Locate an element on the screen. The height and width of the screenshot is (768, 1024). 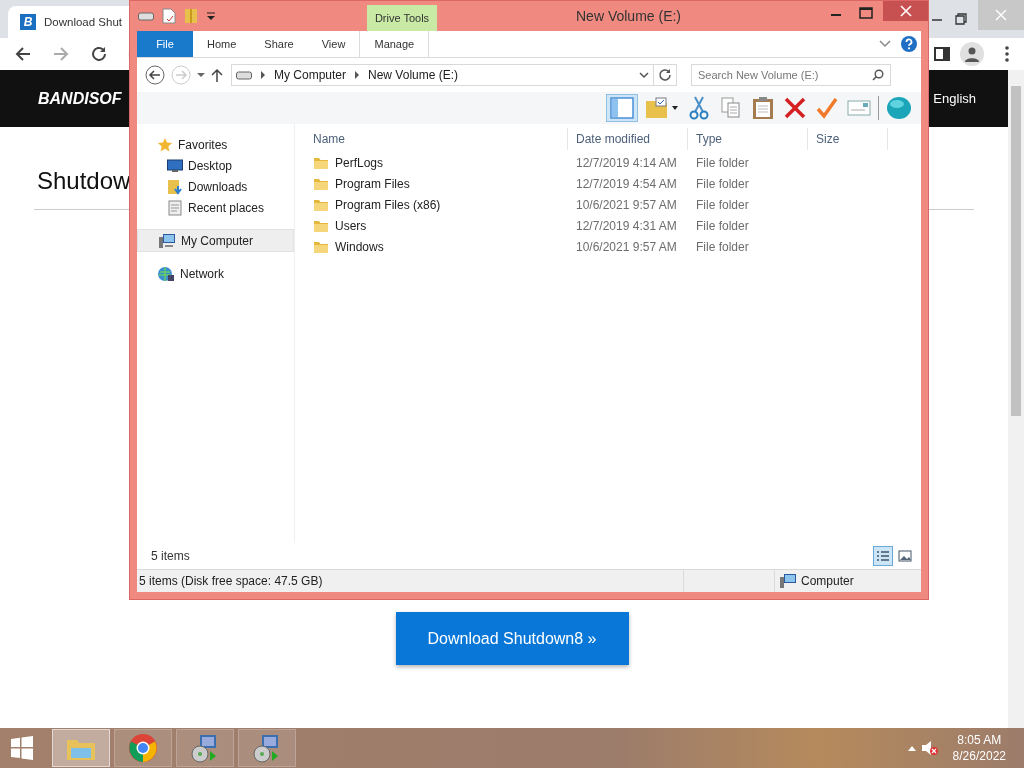
breadcrumb: New Volume (E:) is located at coordinates (413, 75).